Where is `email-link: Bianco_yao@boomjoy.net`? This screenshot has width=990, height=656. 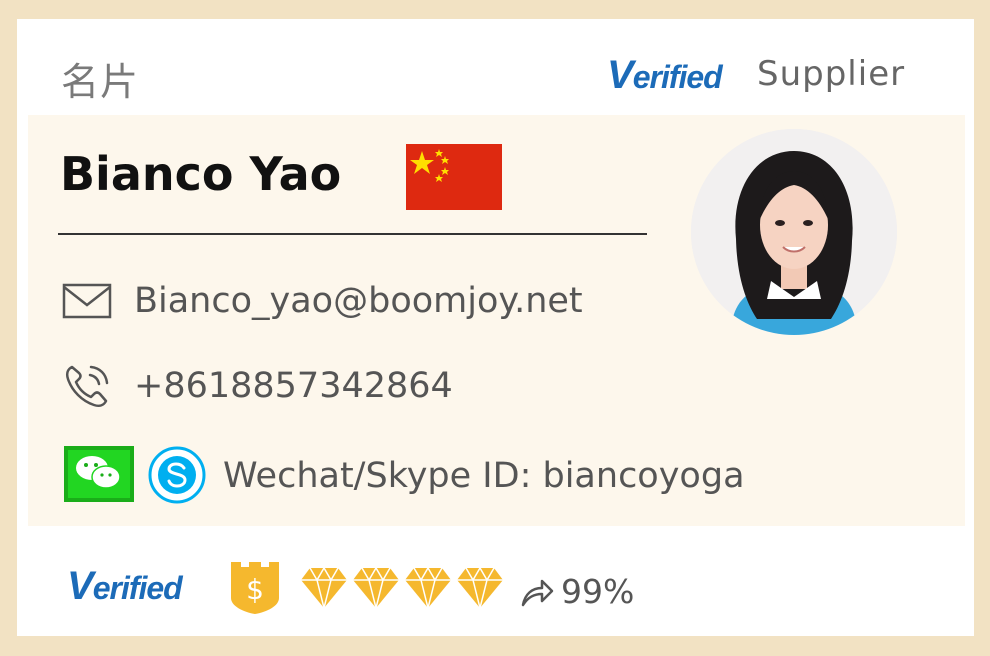 email-link: Bianco_yao@boomjoy.net is located at coordinates (358, 301).